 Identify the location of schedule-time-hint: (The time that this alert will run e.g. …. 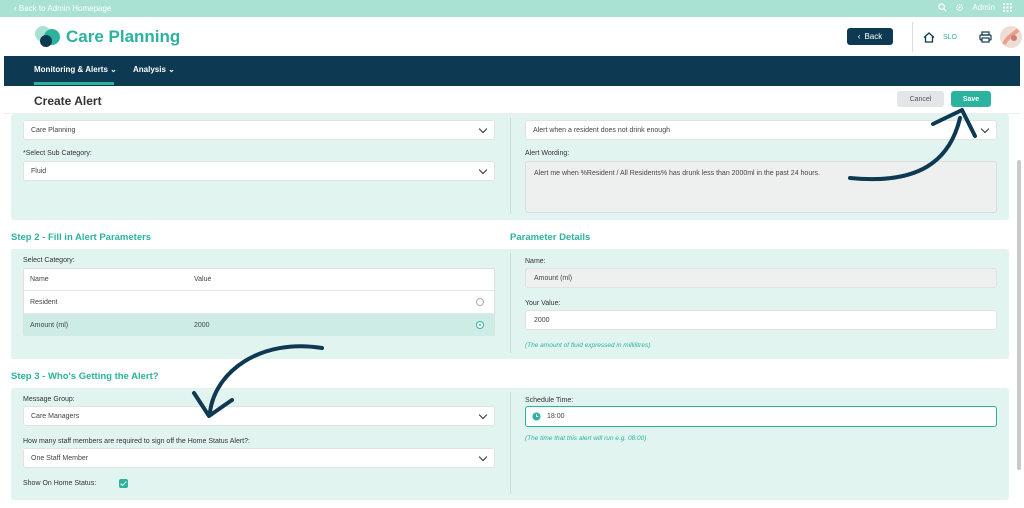
(586, 438).